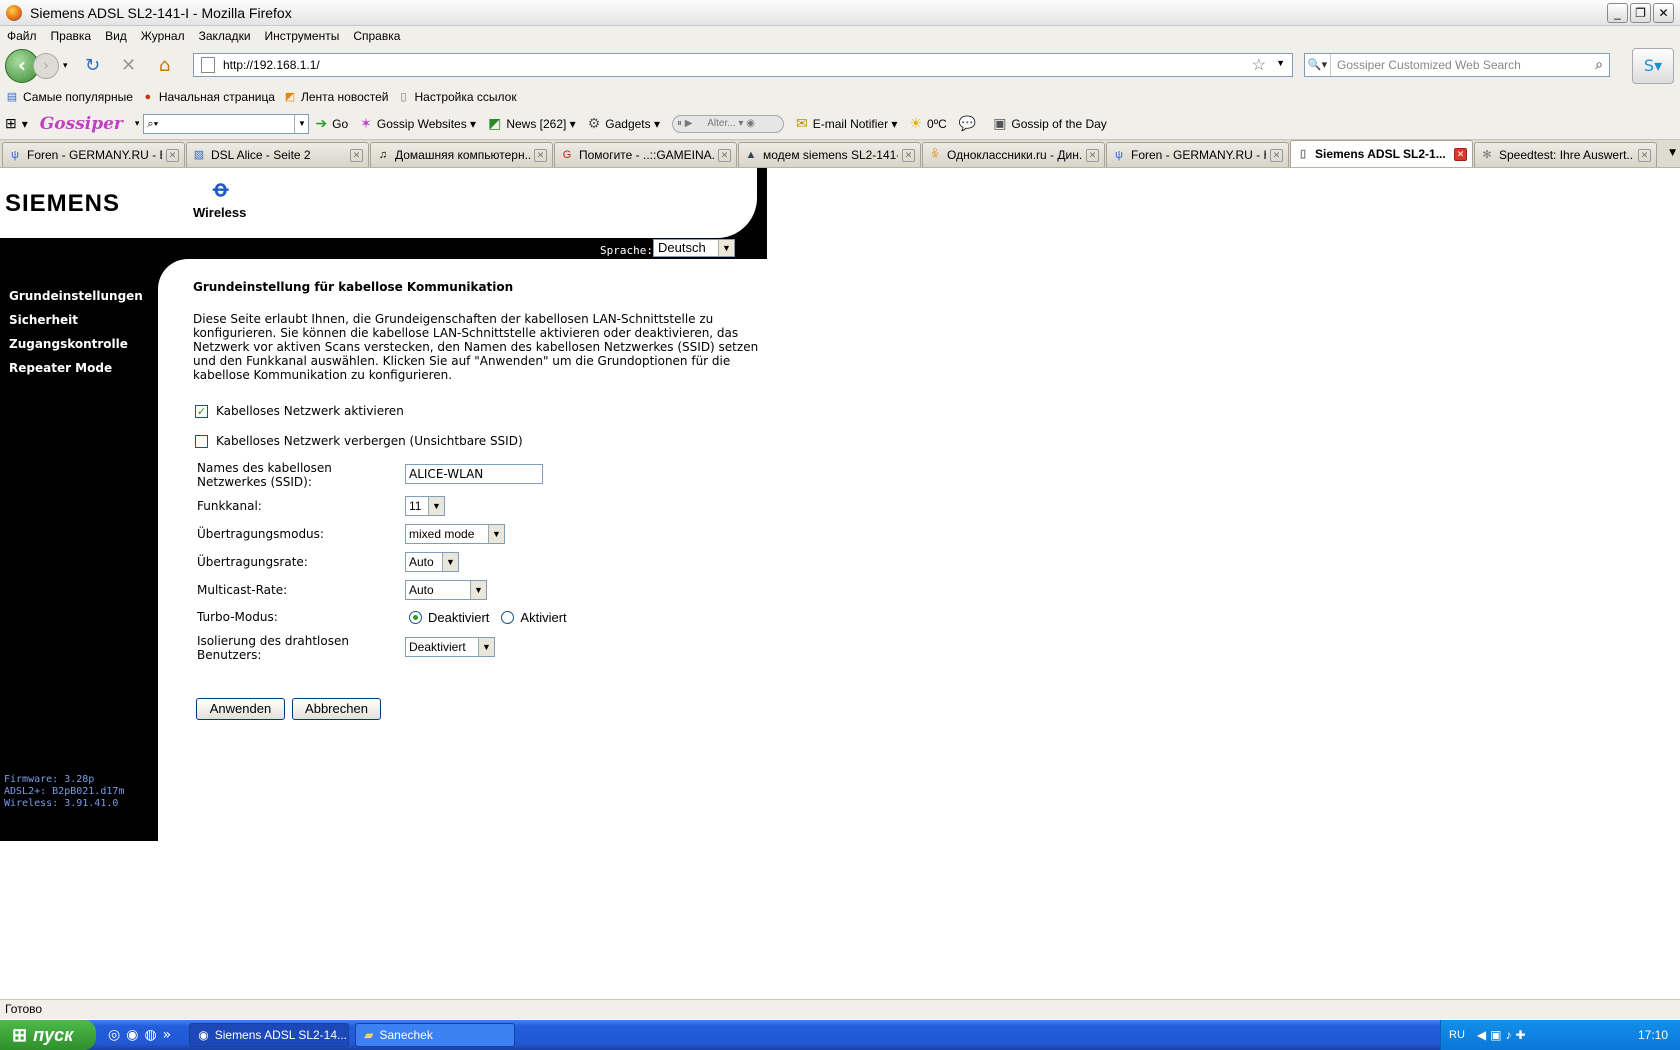 Image resolution: width=1680 pixels, height=1050 pixels. I want to click on quicklaunch-app-icon: ◍, so click(150, 1035).